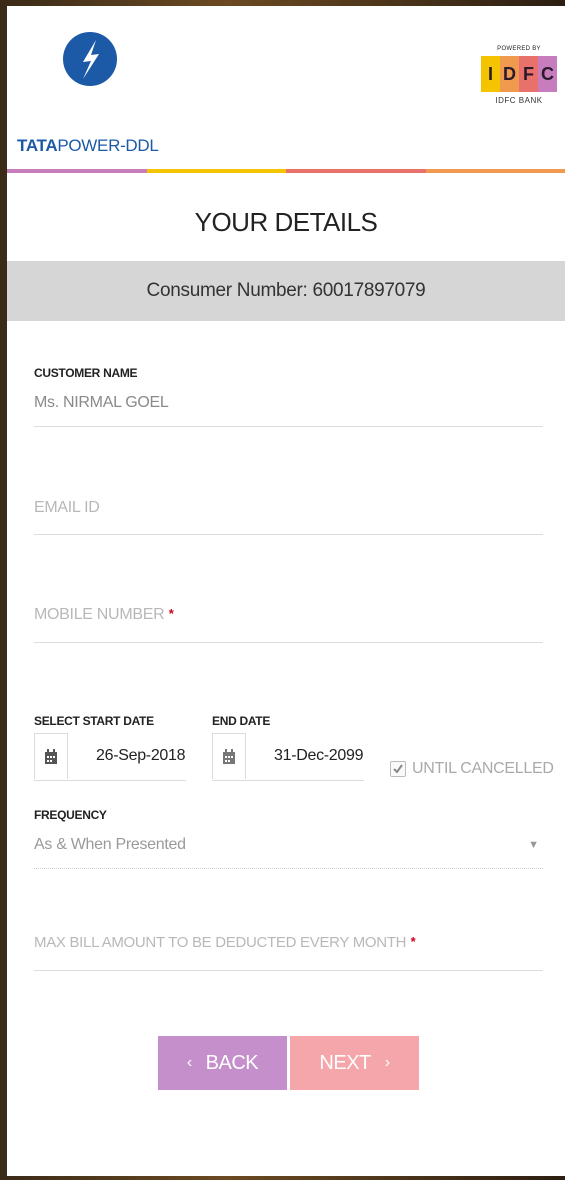 This screenshot has height=1180, width=565. I want to click on idfc-logo: POWERED BY I D F C IDFC BANK, so click(519, 75).